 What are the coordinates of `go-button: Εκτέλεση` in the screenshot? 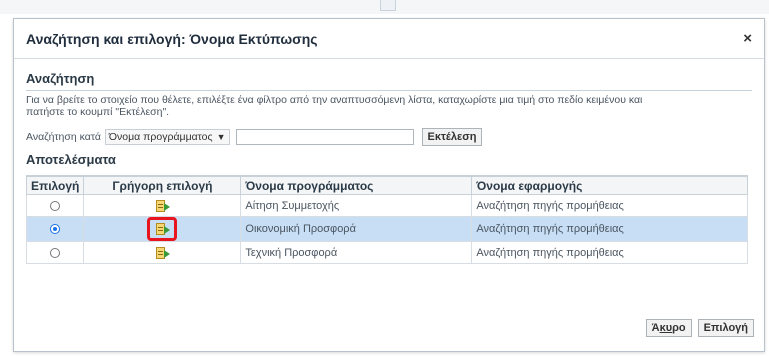 It's located at (452, 137).